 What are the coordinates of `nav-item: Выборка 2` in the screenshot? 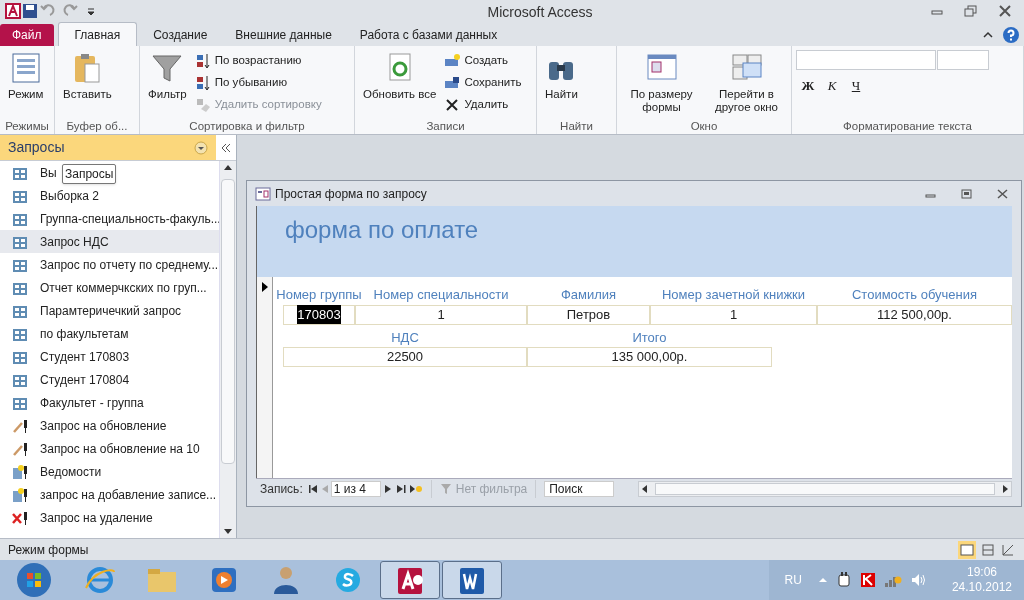 It's located at (52, 195).